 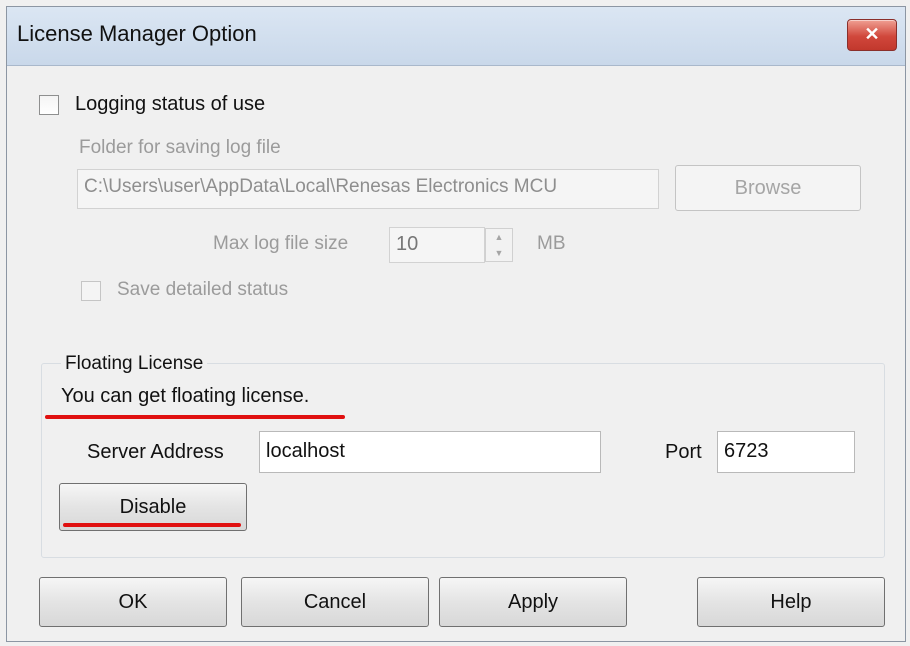 I want to click on close-icon: ✕, so click(x=872, y=34).